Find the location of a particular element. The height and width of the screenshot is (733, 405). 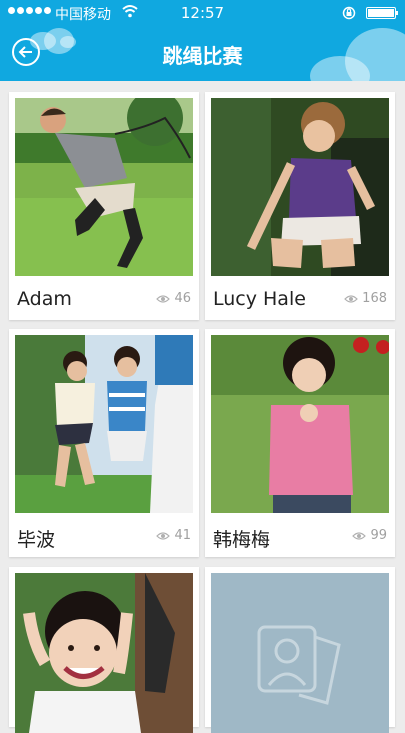

contestant-name: 毕波 is located at coordinates (36, 540).